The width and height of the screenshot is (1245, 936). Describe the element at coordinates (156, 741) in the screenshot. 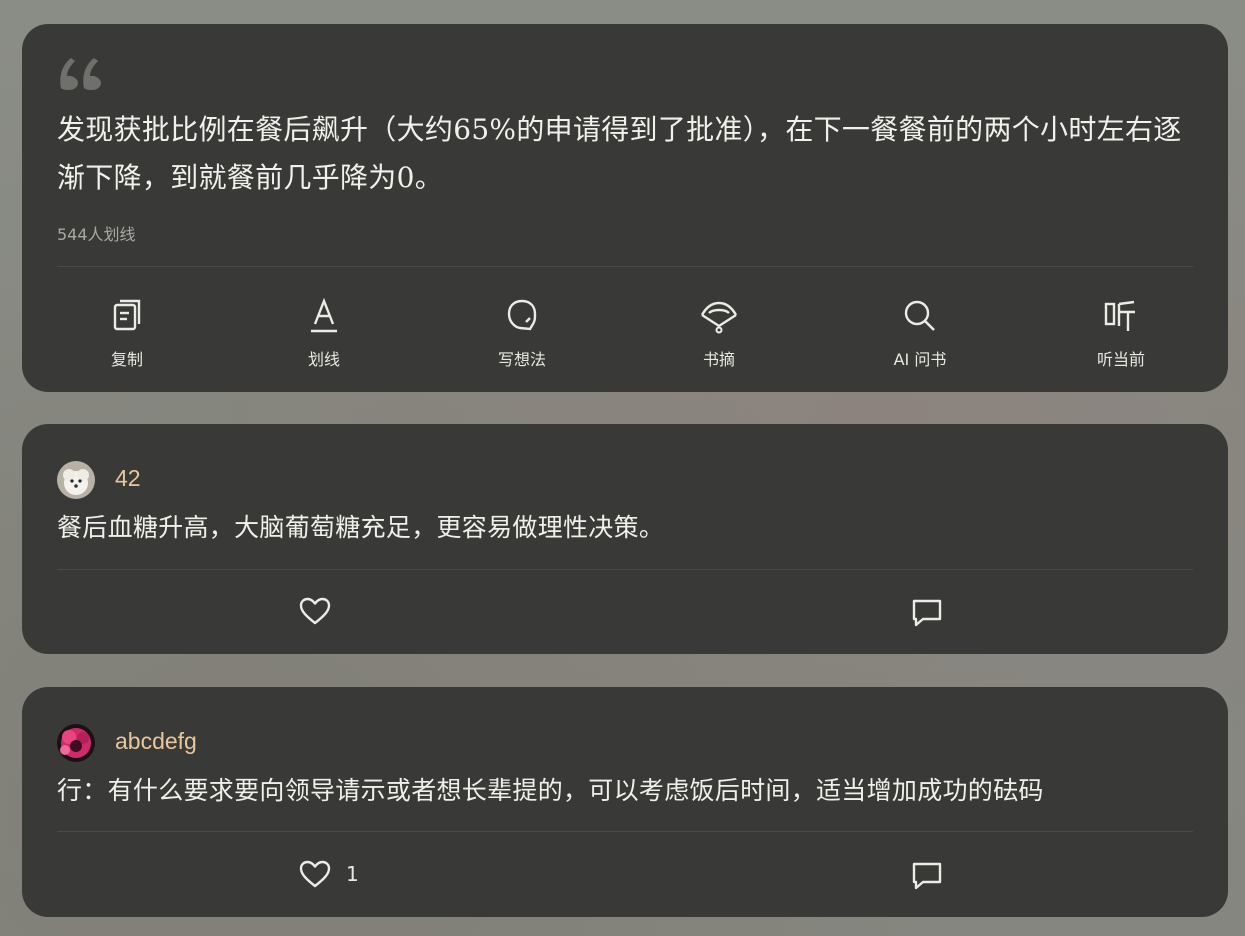

I see `username: abcdefg` at that location.